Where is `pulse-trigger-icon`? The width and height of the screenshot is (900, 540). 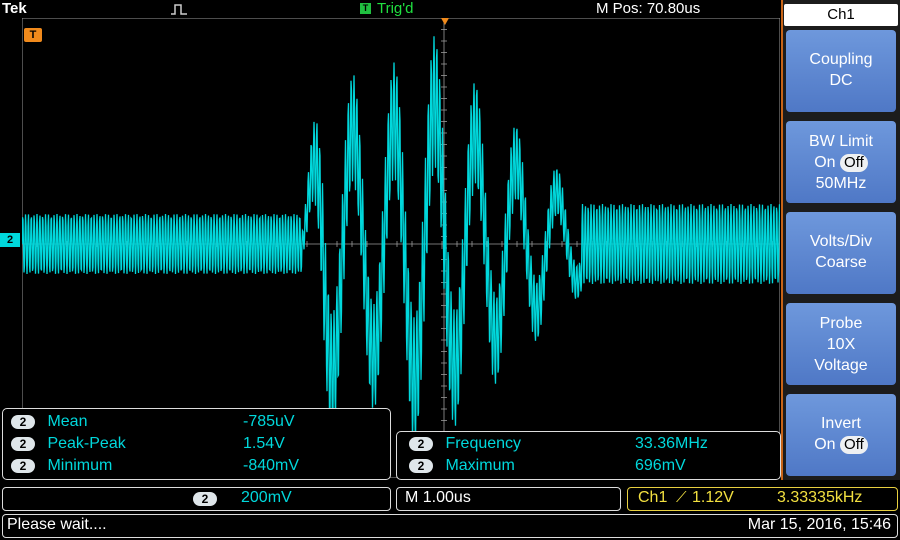
pulse-trigger-icon is located at coordinates (179, 9).